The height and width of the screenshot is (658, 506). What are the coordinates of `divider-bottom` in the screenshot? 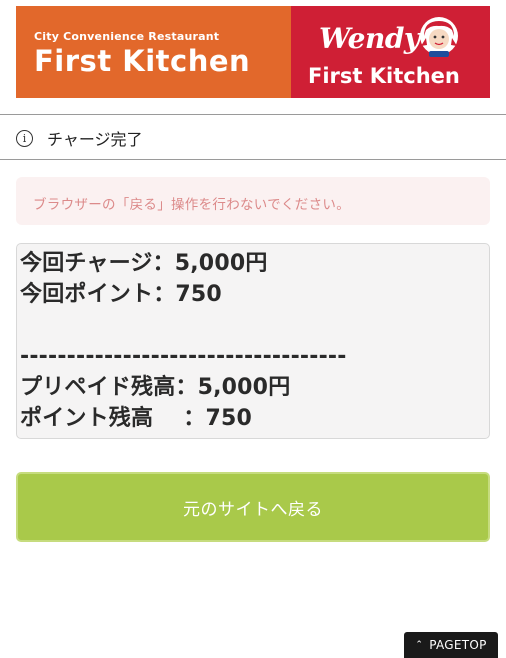 It's located at (253, 159).